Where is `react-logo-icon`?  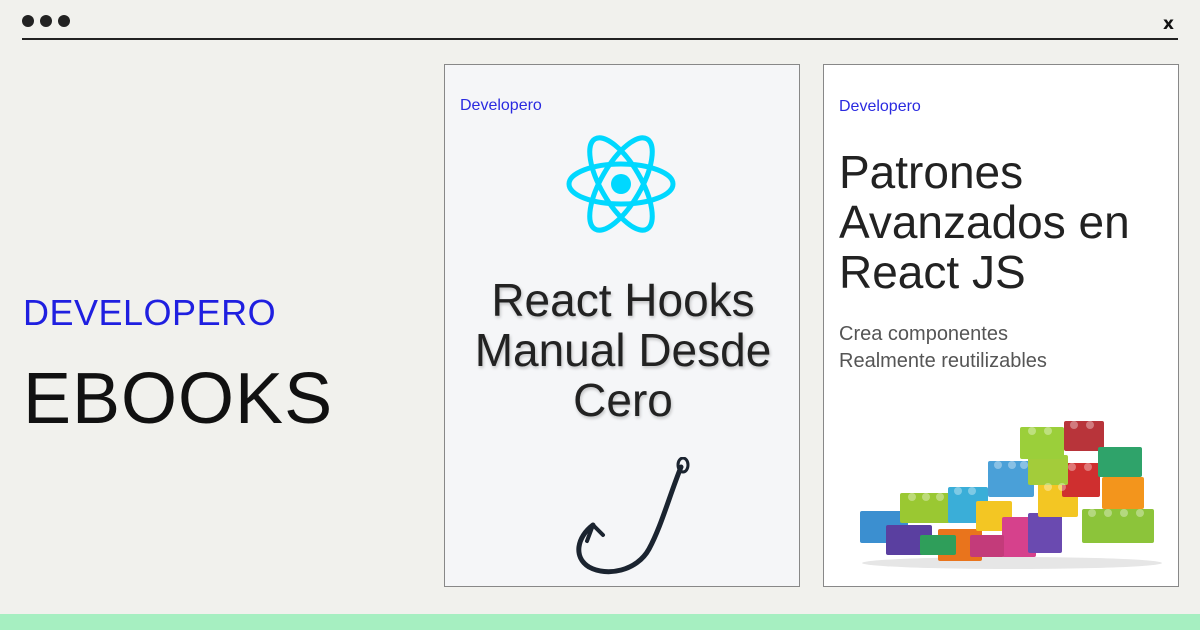 react-logo-icon is located at coordinates (621, 184).